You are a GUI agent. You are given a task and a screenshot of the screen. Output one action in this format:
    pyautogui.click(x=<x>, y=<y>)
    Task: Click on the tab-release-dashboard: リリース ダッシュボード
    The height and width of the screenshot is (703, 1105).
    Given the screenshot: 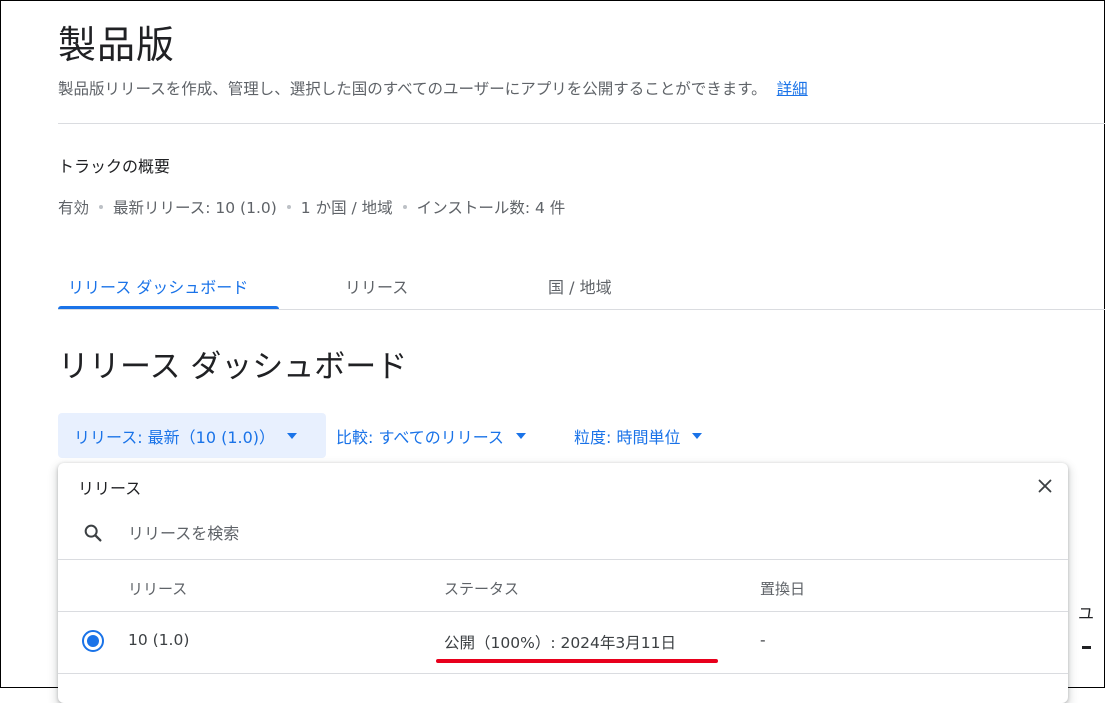 What is the action you would take?
    pyautogui.click(x=158, y=286)
    